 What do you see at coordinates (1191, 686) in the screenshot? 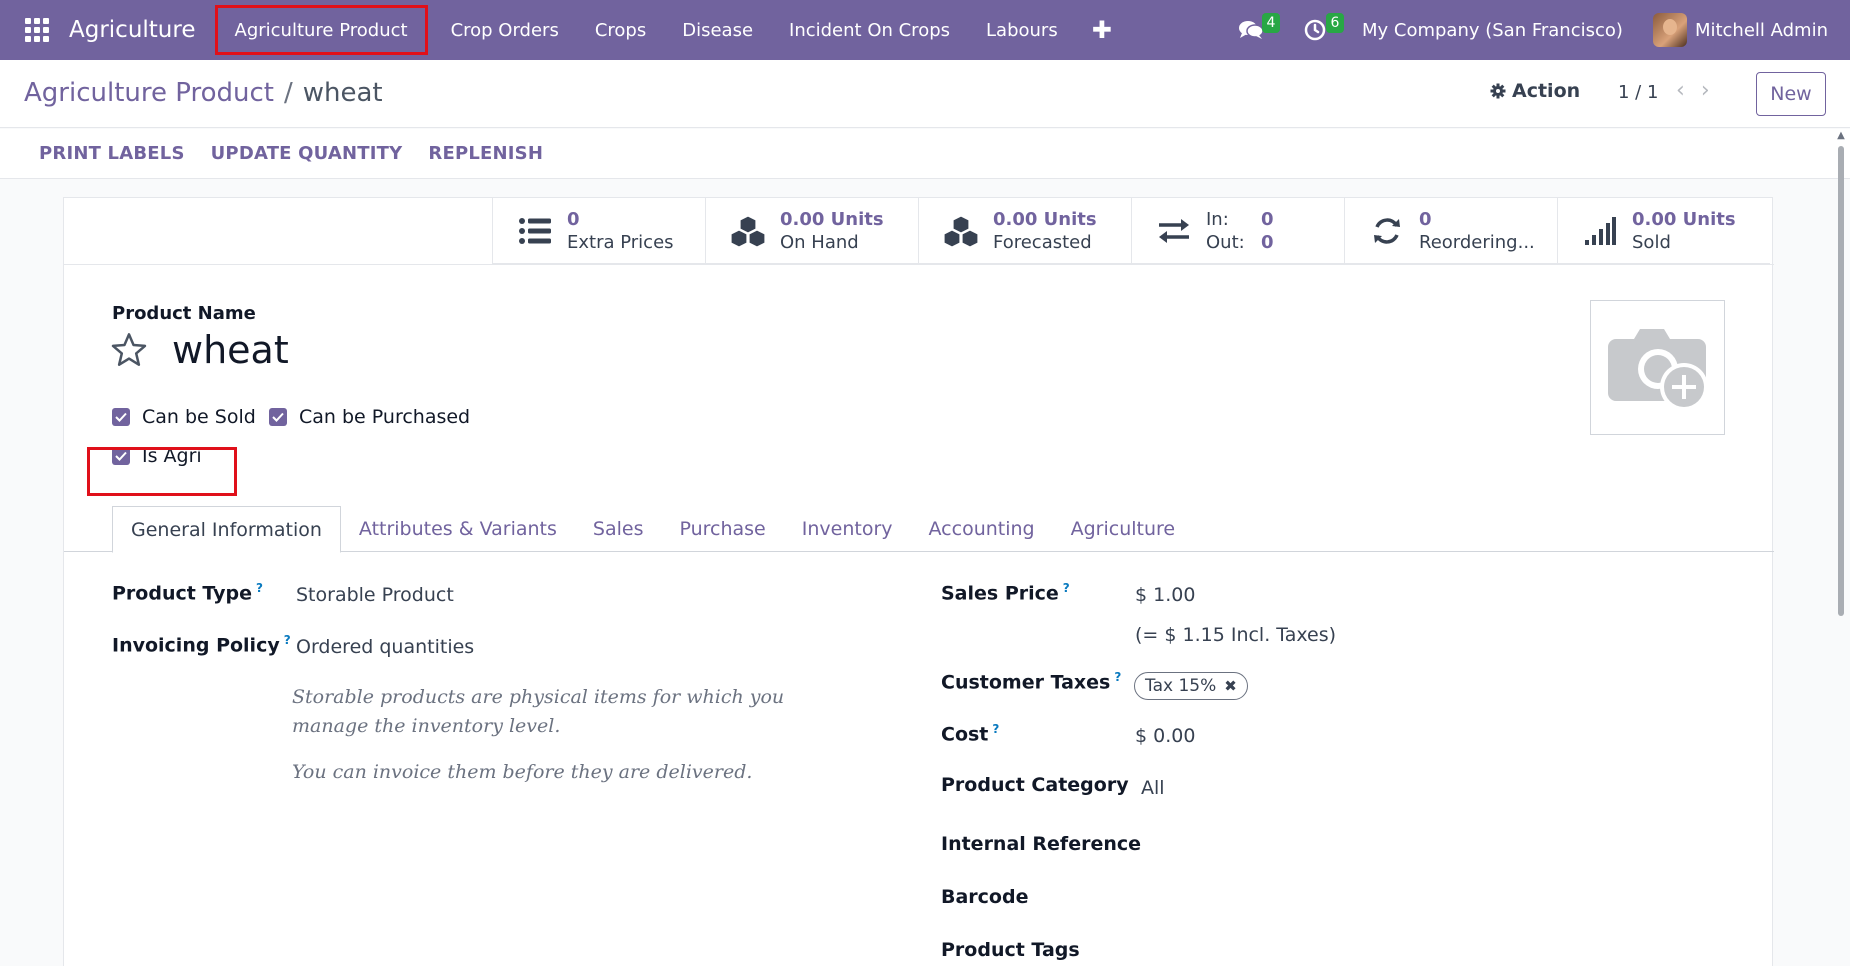
I see `tax-tag: Tax 15% ✖` at bounding box center [1191, 686].